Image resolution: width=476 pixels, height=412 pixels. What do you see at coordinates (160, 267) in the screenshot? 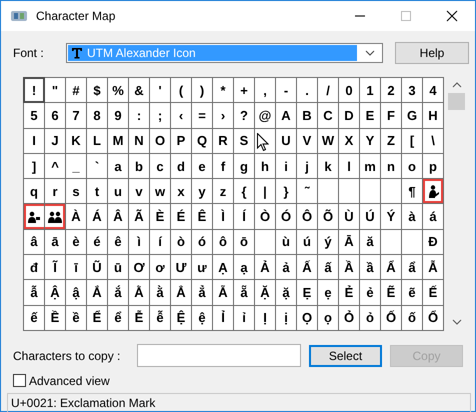
I see `character-cell: ơ` at bounding box center [160, 267].